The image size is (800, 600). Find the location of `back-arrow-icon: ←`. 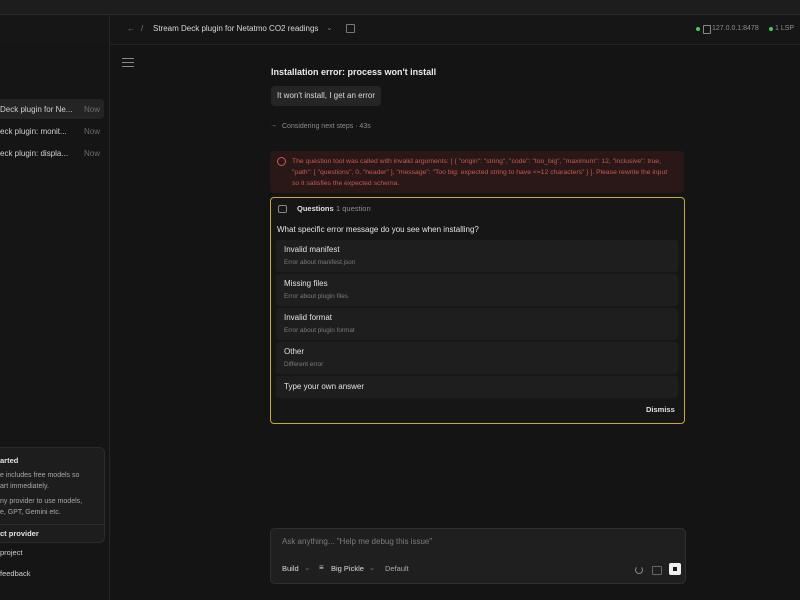

back-arrow-icon: ← is located at coordinates (131, 28).